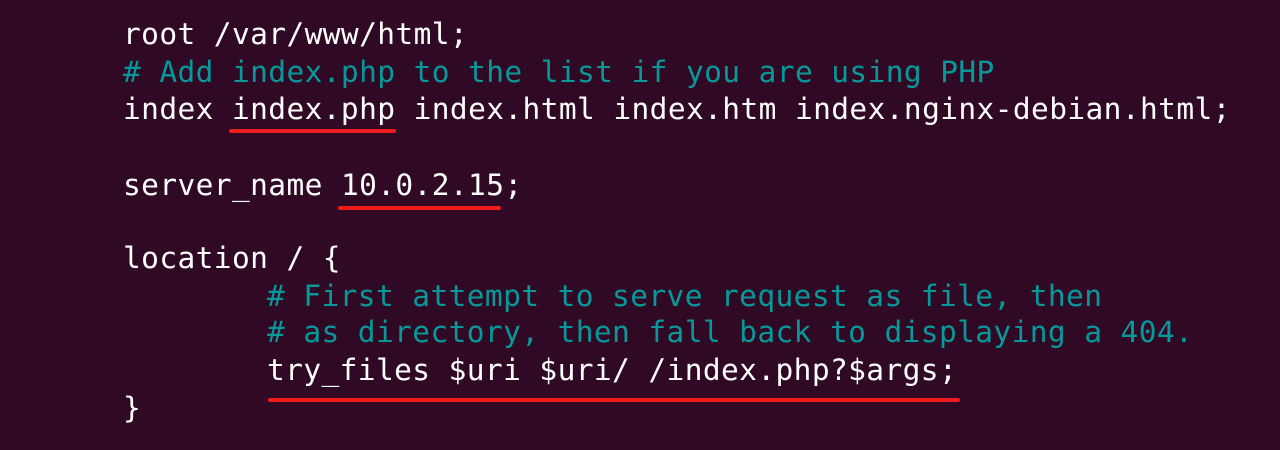  I want to click on code-line-location-open: location / {, so click(232, 258).